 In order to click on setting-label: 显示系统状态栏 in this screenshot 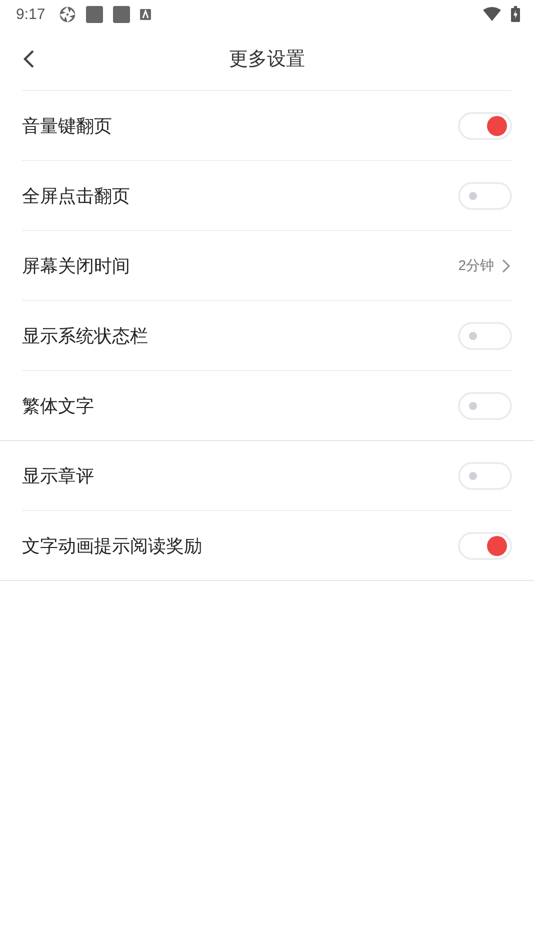, I will do `click(85, 336)`.